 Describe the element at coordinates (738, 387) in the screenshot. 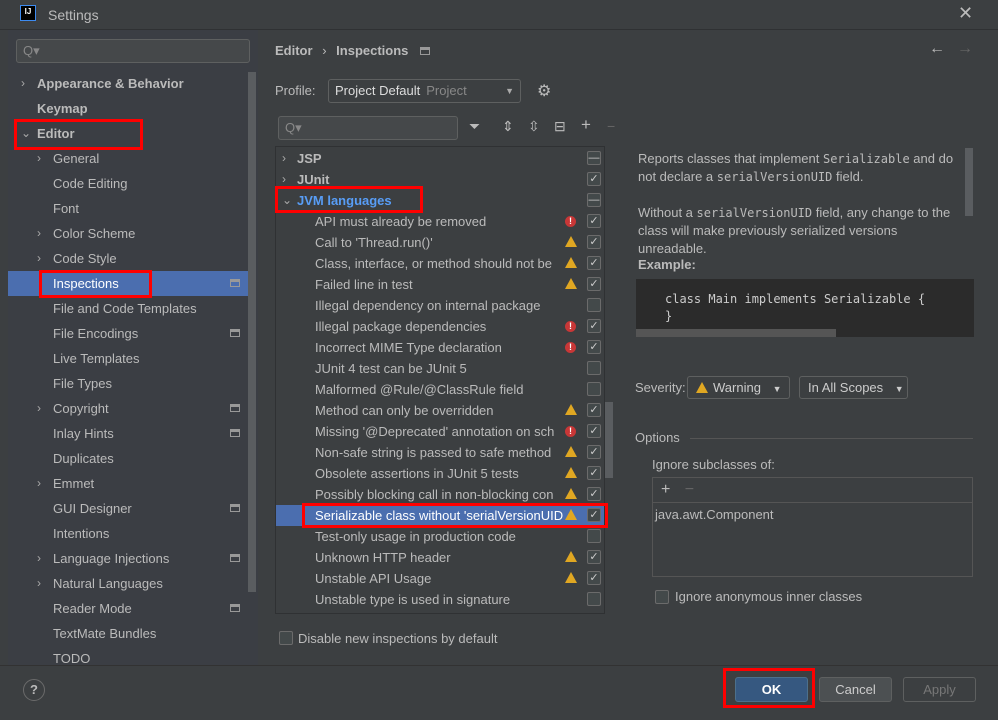

I see `severity-dropdown: Warning ▼` at that location.